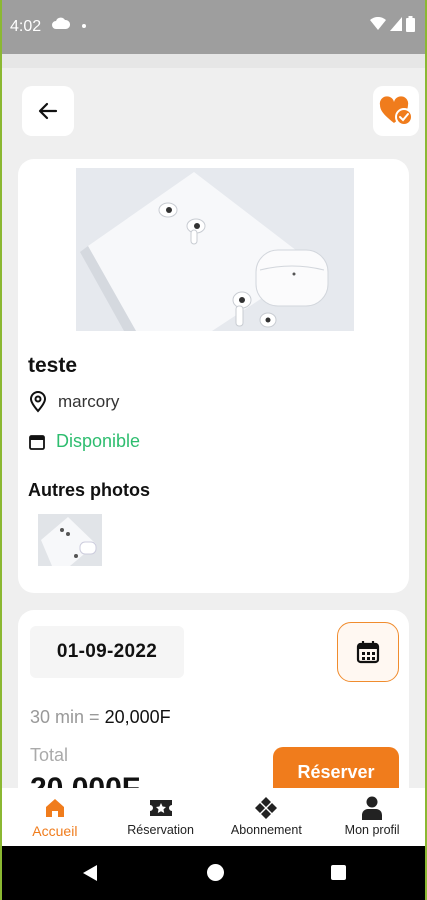 The width and height of the screenshot is (427, 900). I want to click on tab-reservation: Réservation, so click(161, 817).